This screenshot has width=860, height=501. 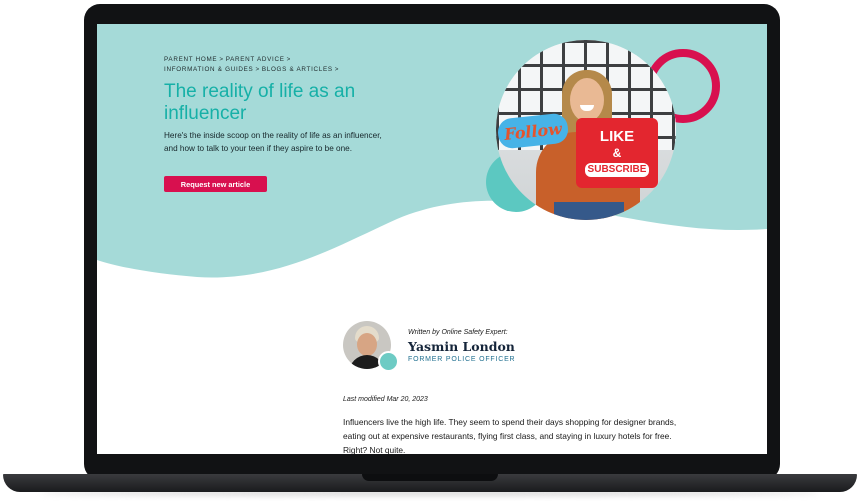 I want to click on expert-badge, so click(x=388, y=361).